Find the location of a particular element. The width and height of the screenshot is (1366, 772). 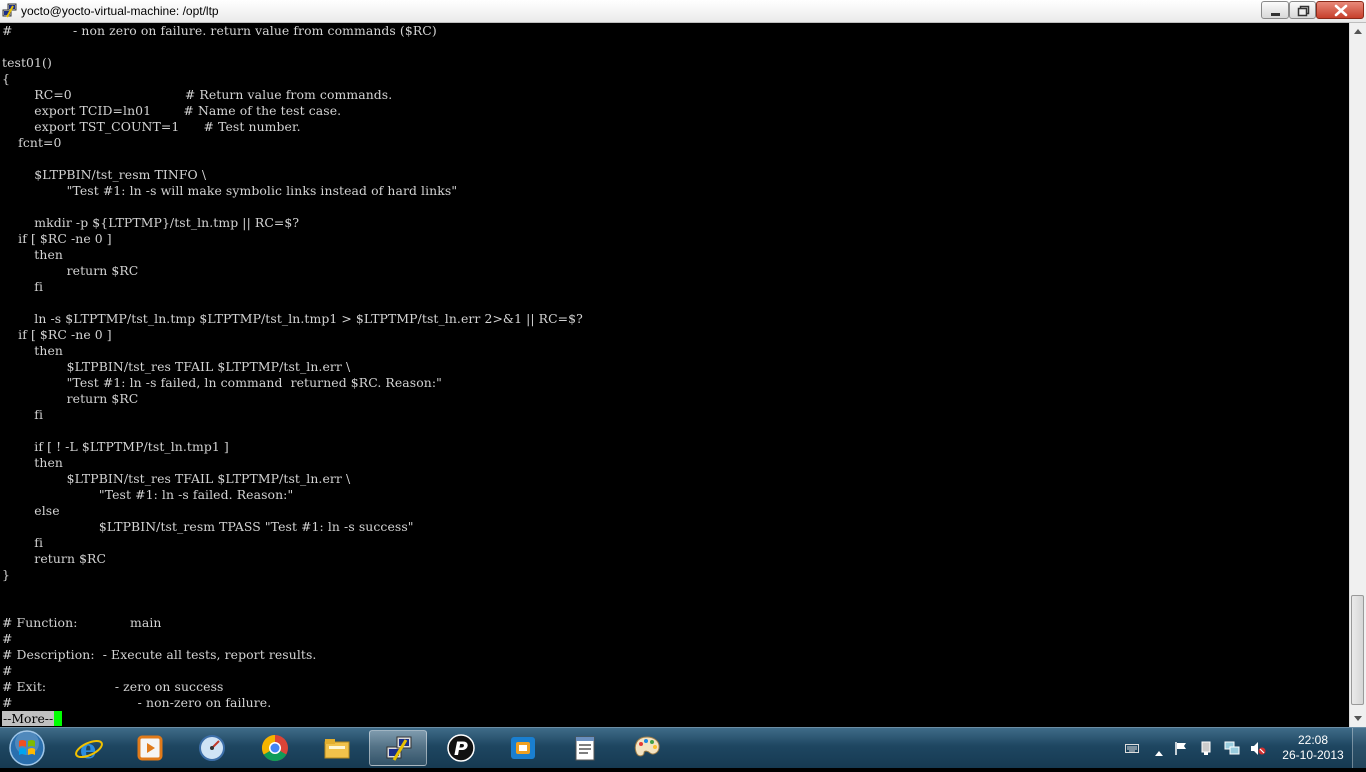

chrome-icon is located at coordinates (274, 748).